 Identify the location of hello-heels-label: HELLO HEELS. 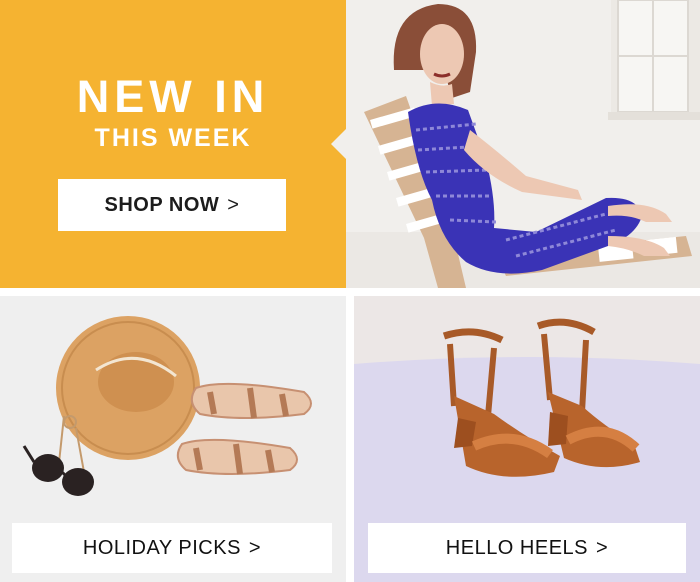
(517, 547).